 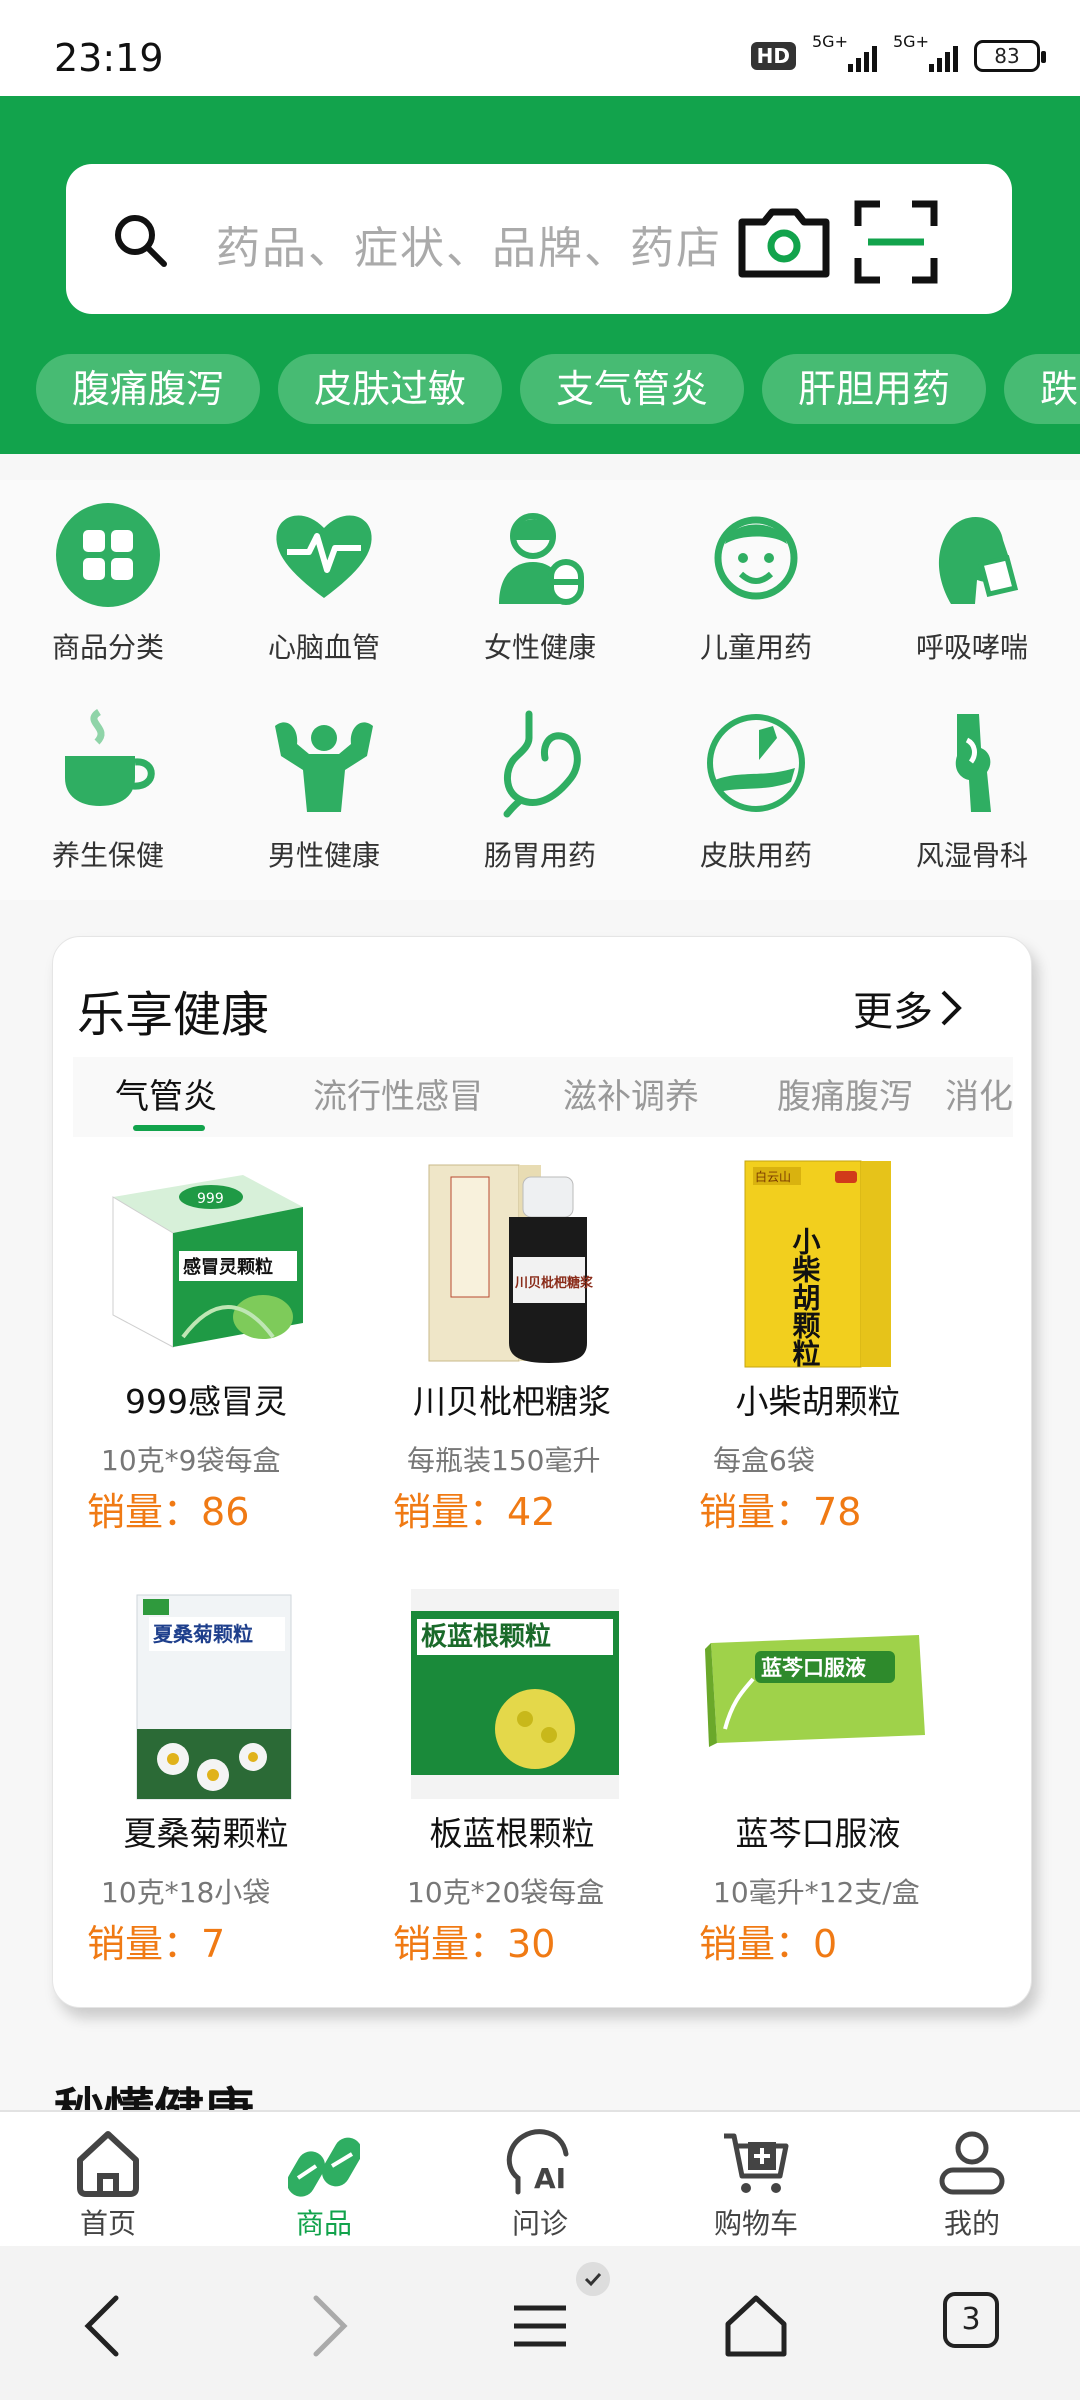 What do you see at coordinates (755, 647) in the screenshot?
I see `category-label: 儿童用药` at bounding box center [755, 647].